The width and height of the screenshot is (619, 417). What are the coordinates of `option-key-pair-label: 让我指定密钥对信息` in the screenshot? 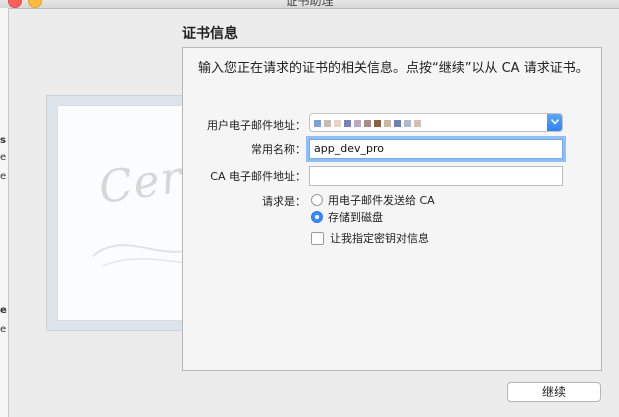 It's located at (379, 238).